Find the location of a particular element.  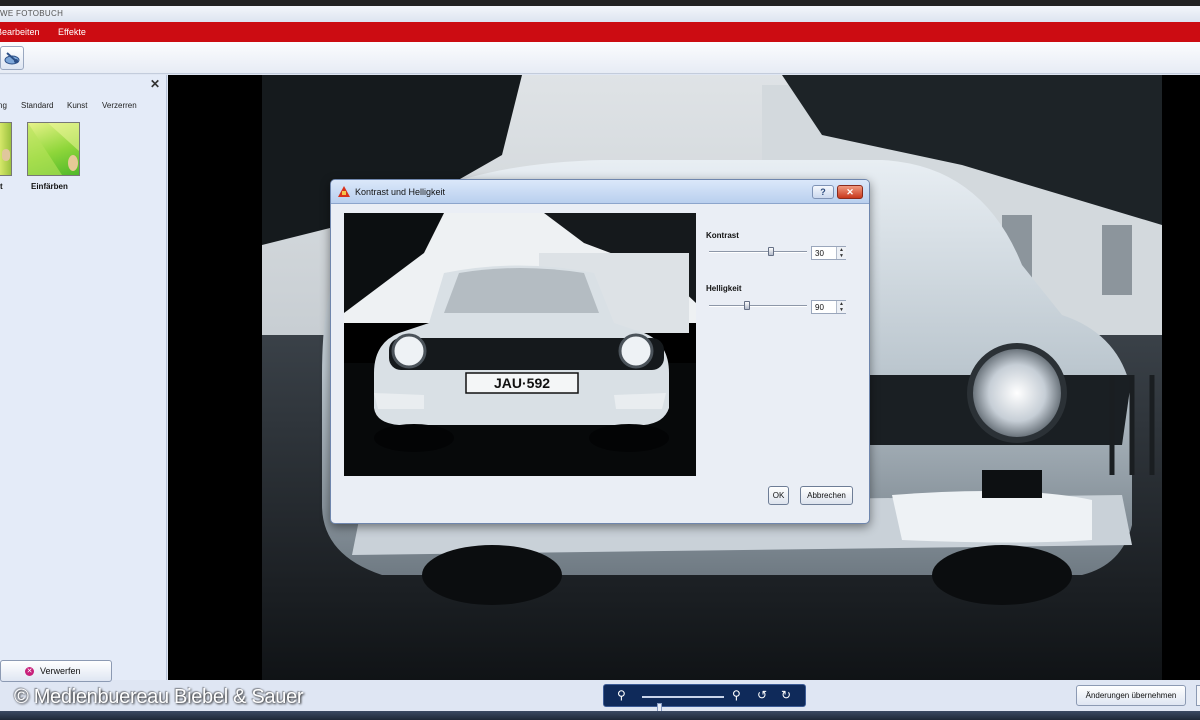

tab-verzerren: Verzerren is located at coordinates (119, 105).